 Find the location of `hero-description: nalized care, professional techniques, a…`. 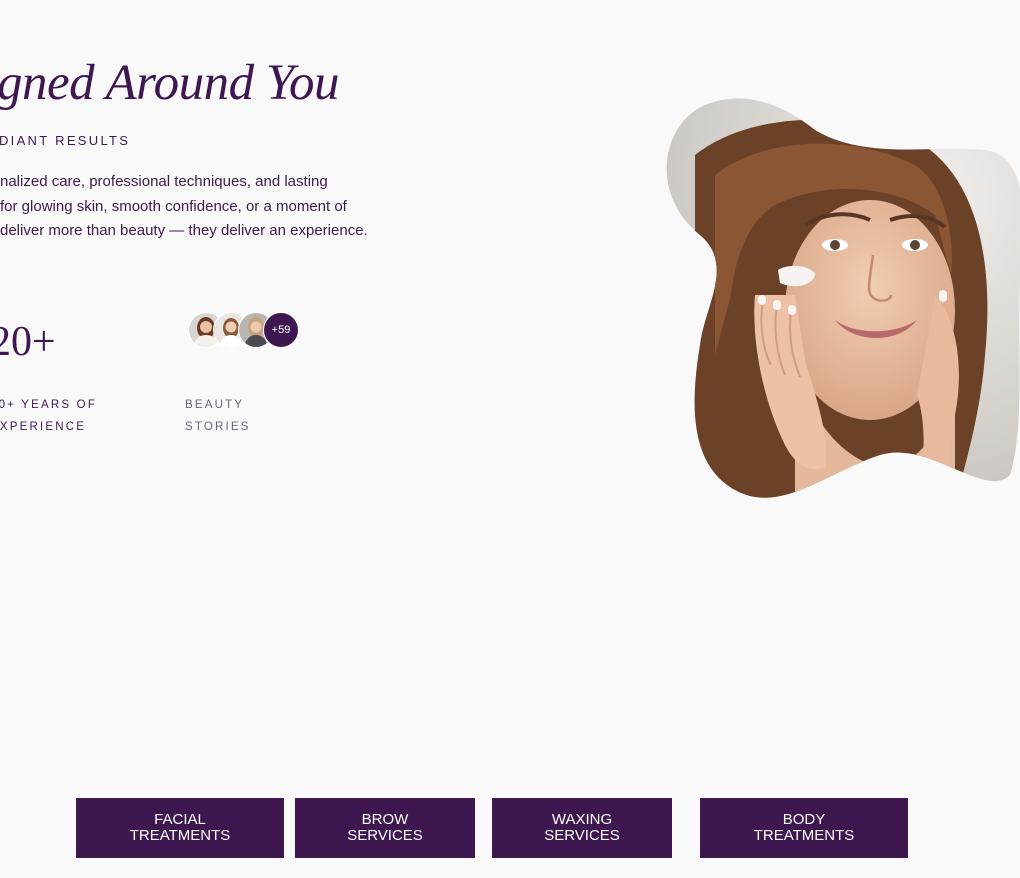

hero-description: nalized care, professional techniques, a… is located at coordinates (184, 207).